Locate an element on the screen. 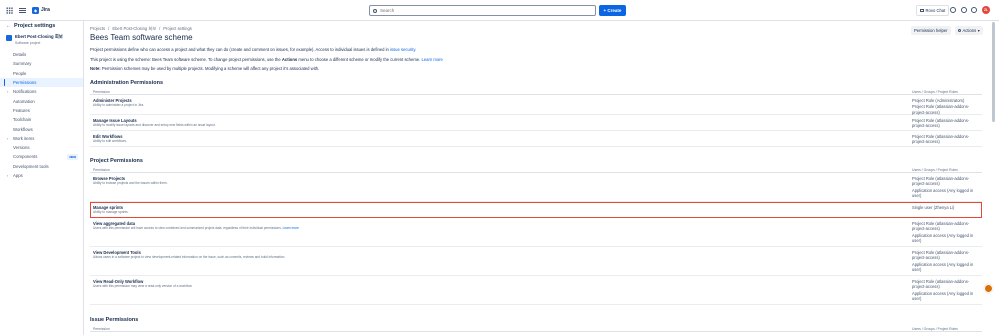 This screenshot has width=999, height=335. sidebar-item-label: Versions is located at coordinates (21, 148).